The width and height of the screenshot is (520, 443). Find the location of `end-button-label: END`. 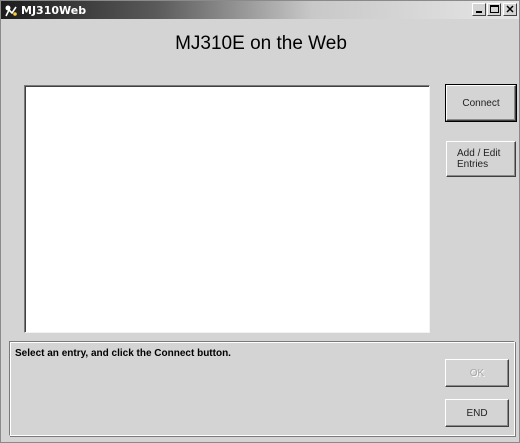

end-button-label: END is located at coordinates (477, 413).